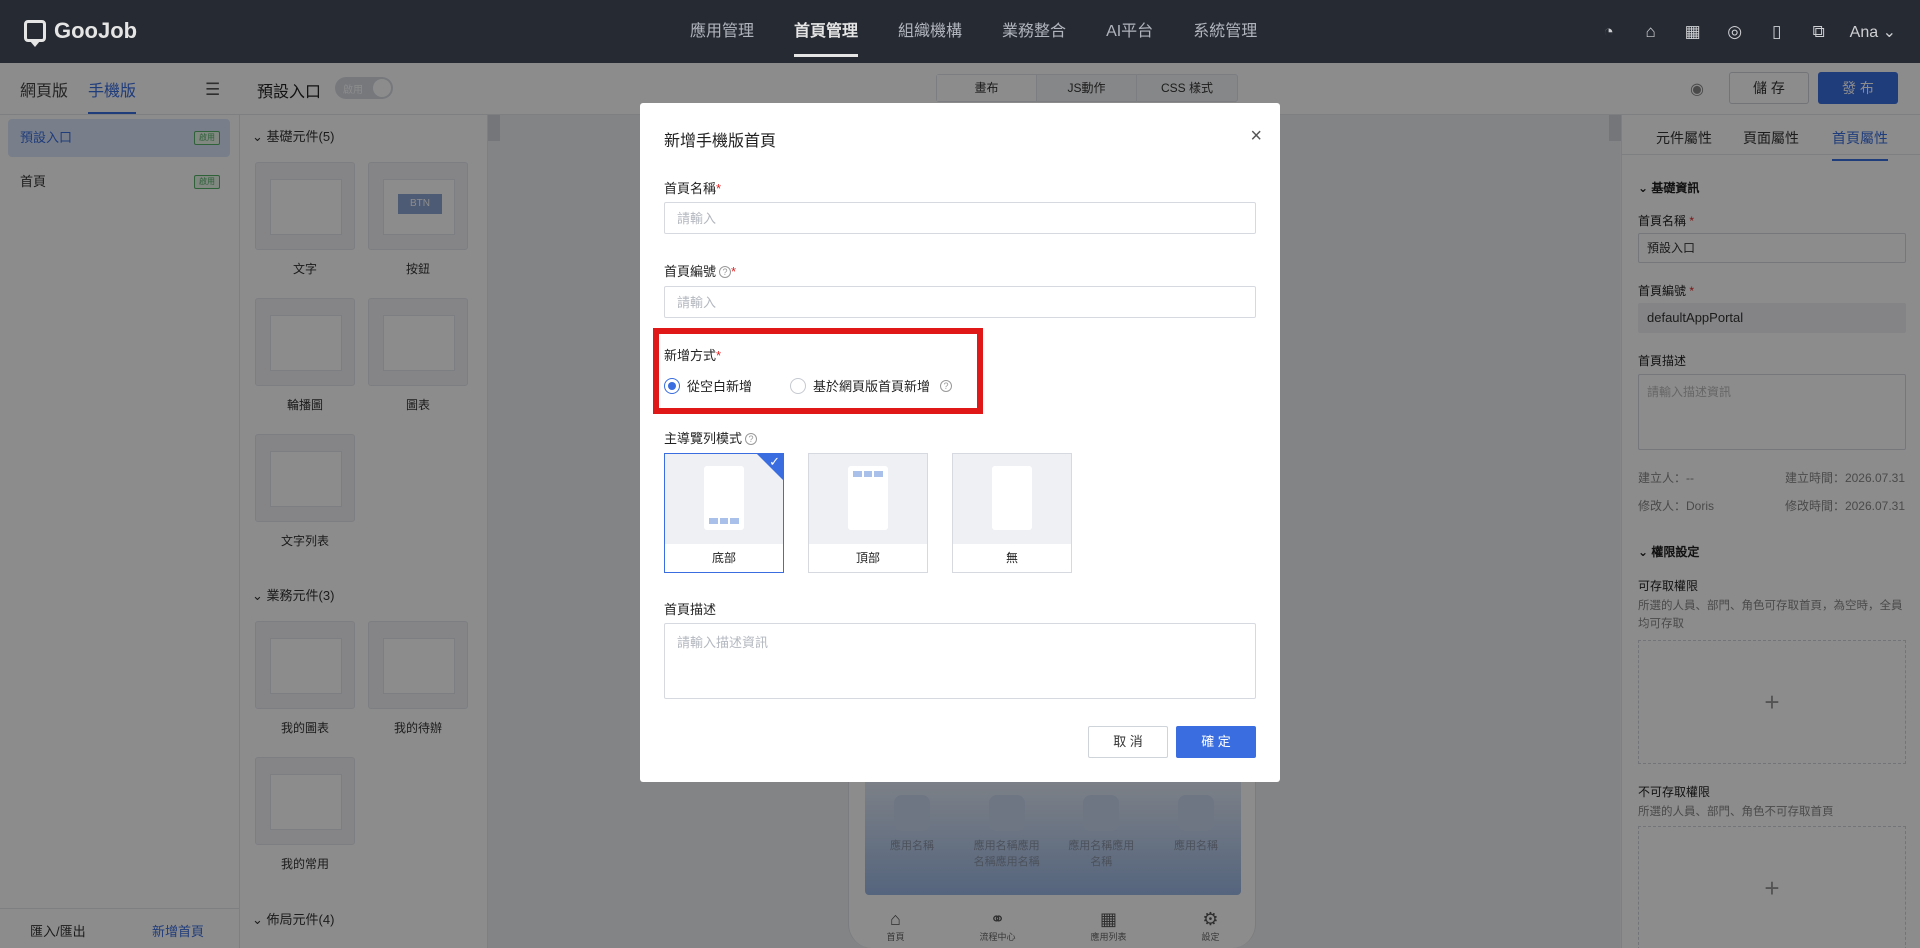 The width and height of the screenshot is (1920, 948). I want to click on confirm-button: 確 定, so click(1216, 742).